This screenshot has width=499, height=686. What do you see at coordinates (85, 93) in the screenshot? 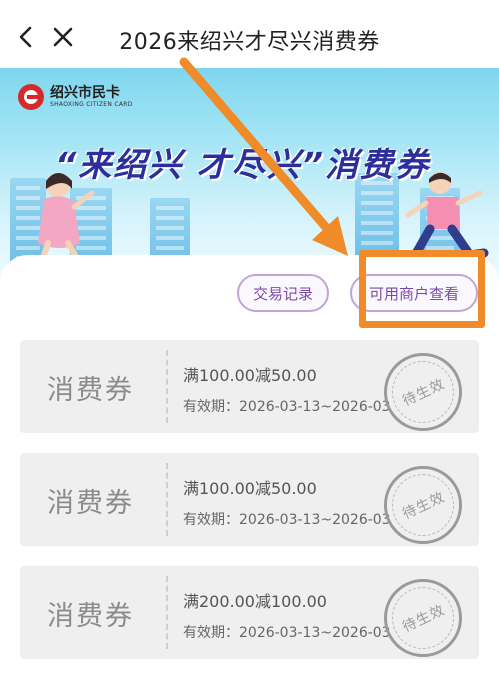
I see `logo-cn-text: 绍兴市民卡` at bounding box center [85, 93].